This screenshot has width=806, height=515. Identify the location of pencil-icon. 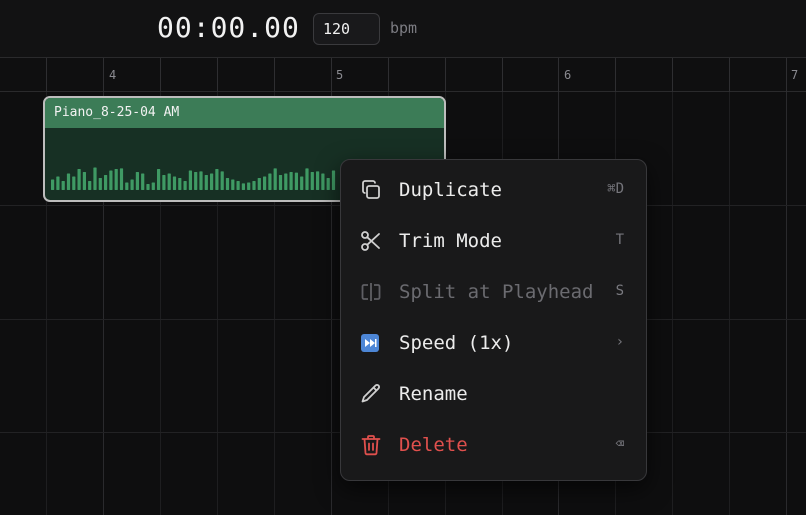
(370, 393).